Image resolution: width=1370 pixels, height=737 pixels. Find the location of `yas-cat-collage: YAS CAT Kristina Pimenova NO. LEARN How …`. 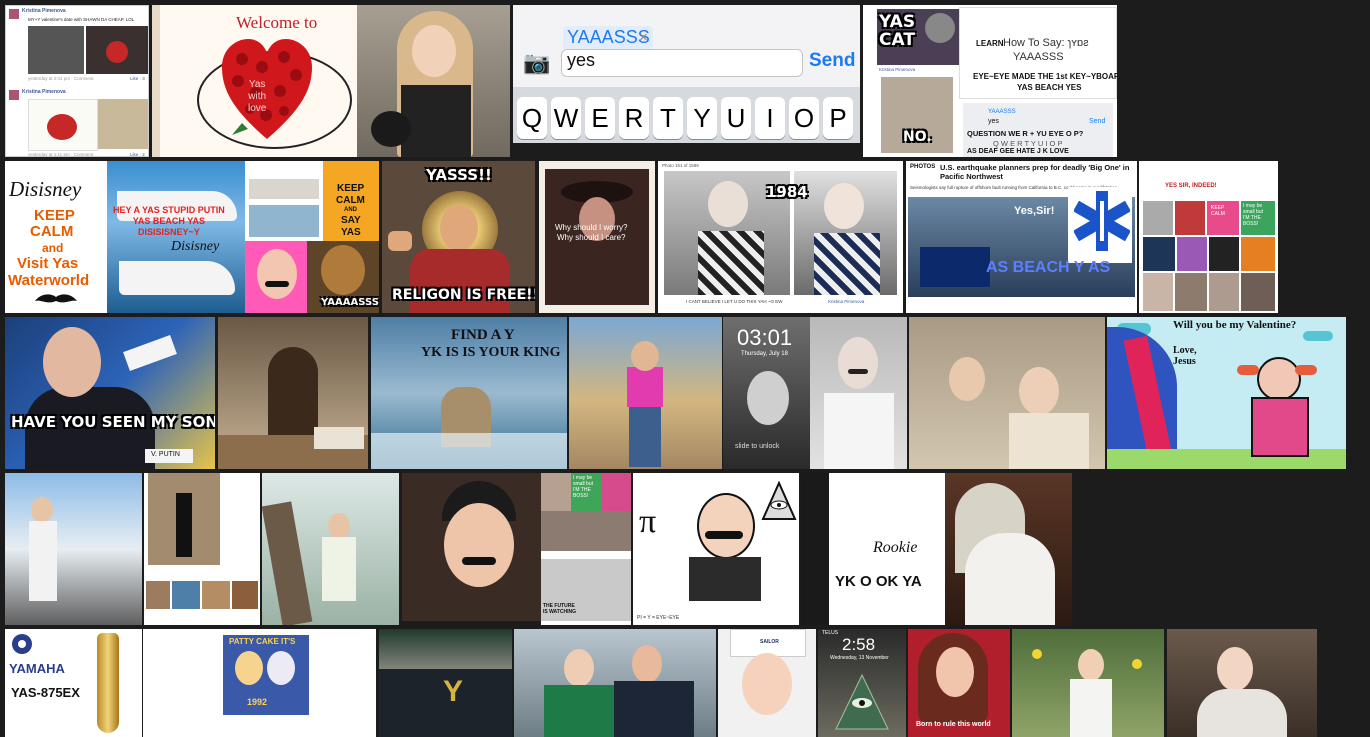

yas-cat-collage: YAS CAT Kristina Pimenova NO. LEARN How … is located at coordinates (990, 81).